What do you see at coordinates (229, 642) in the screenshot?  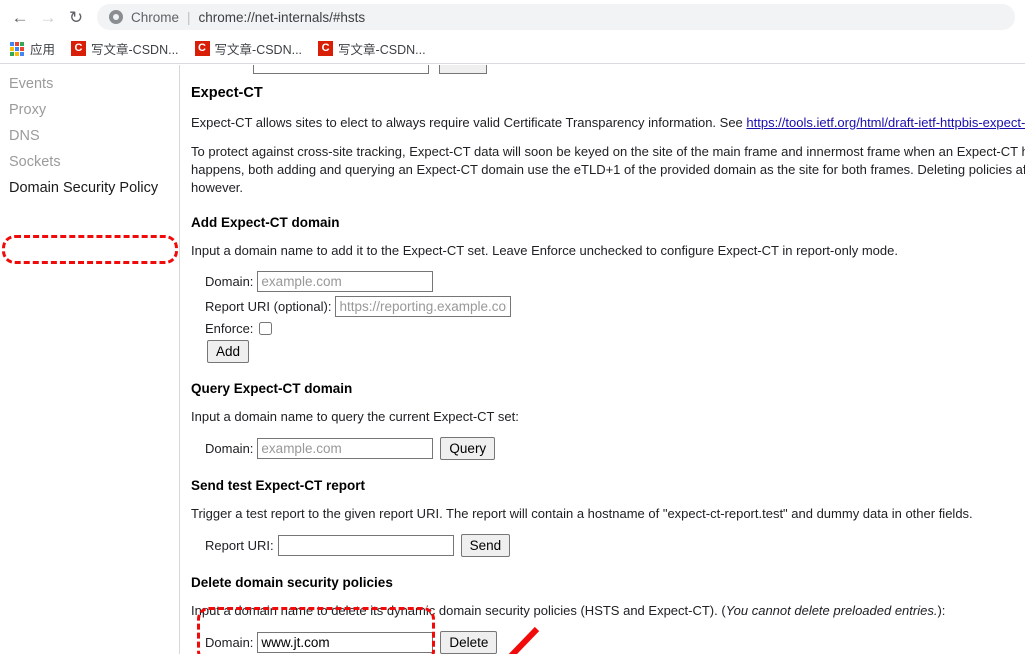 I see `delete-domain-label: Domain:` at bounding box center [229, 642].